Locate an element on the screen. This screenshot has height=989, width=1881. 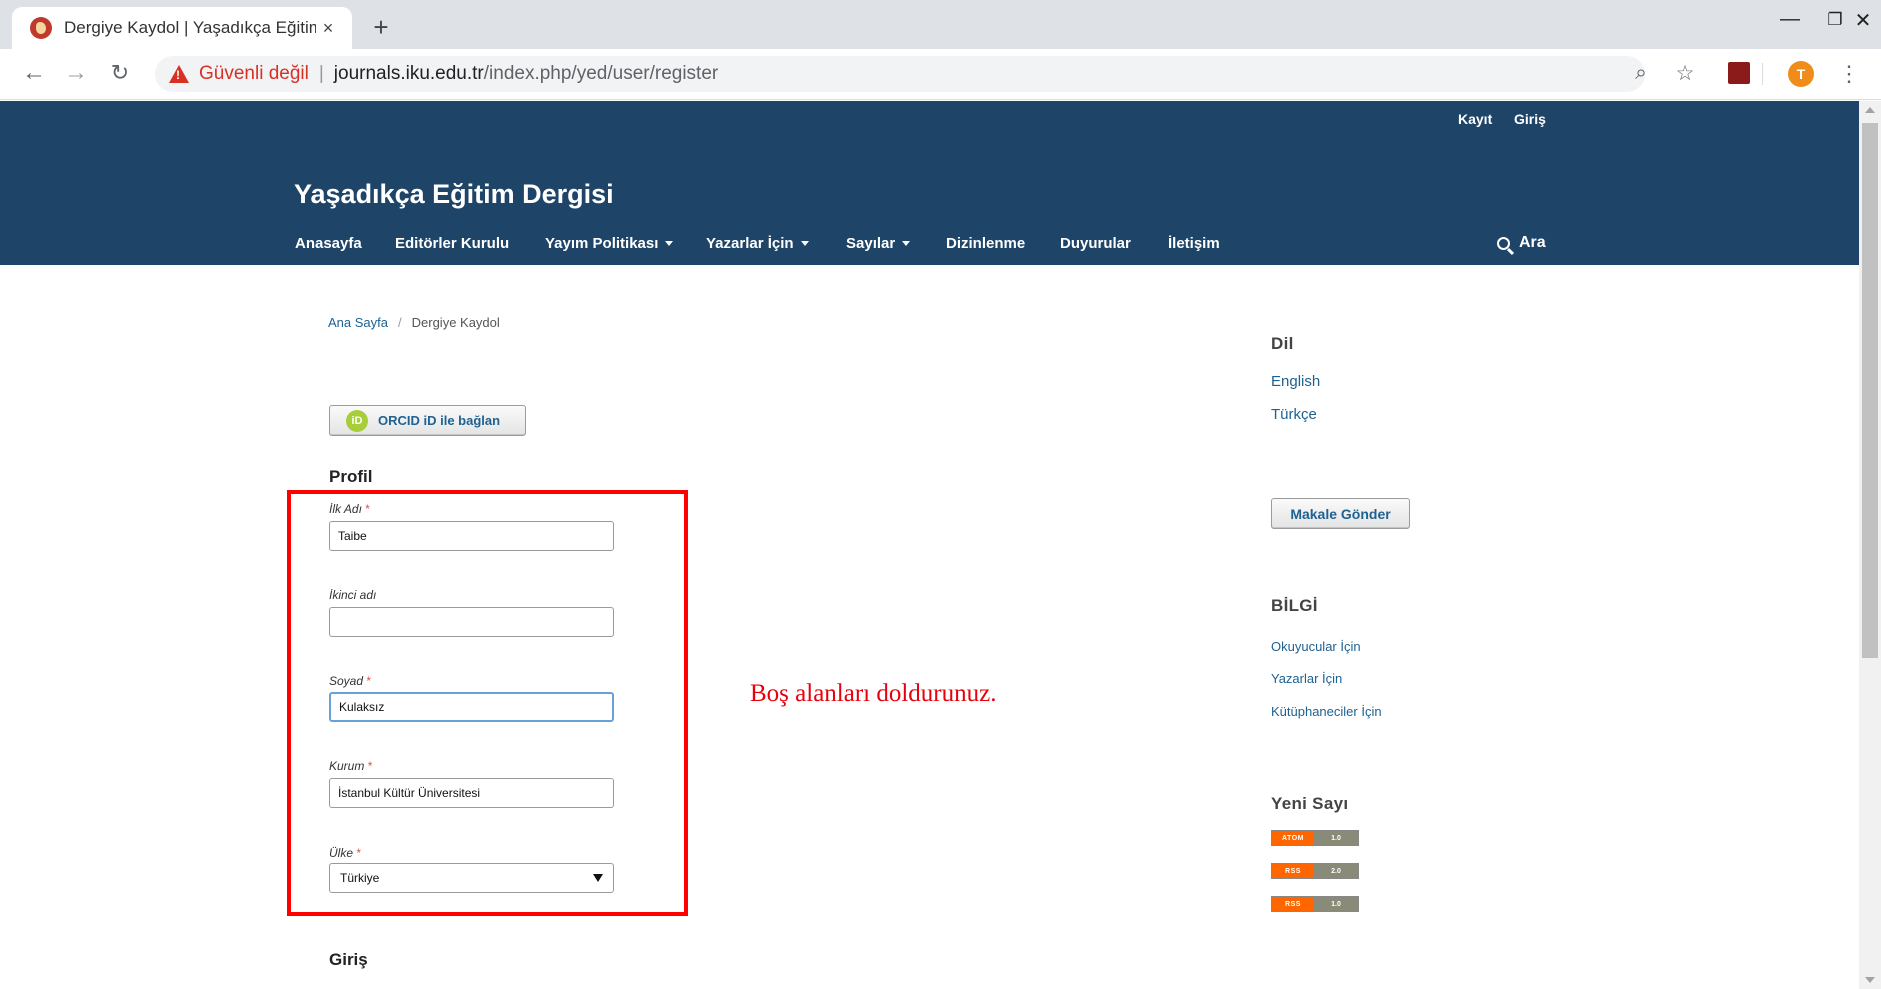
nav-item-home: Anasayfa is located at coordinates (328, 243).